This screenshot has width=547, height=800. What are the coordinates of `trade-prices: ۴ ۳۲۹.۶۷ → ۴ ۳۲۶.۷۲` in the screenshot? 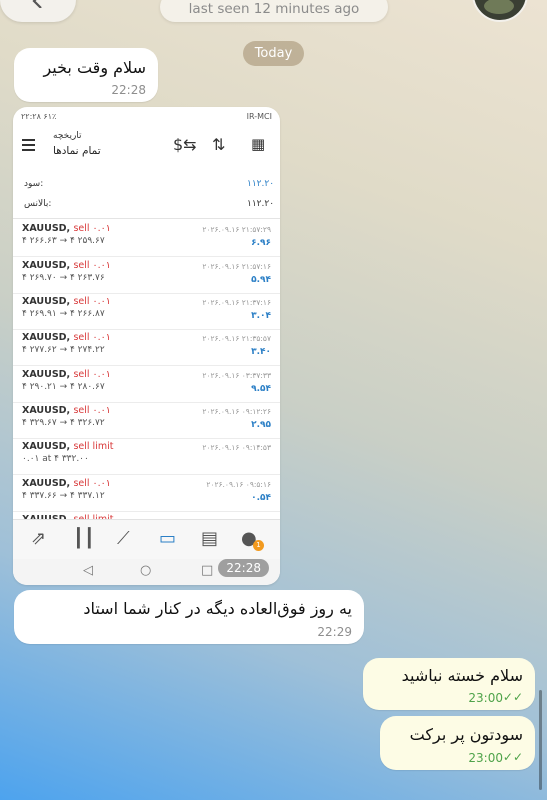 It's located at (63, 423).